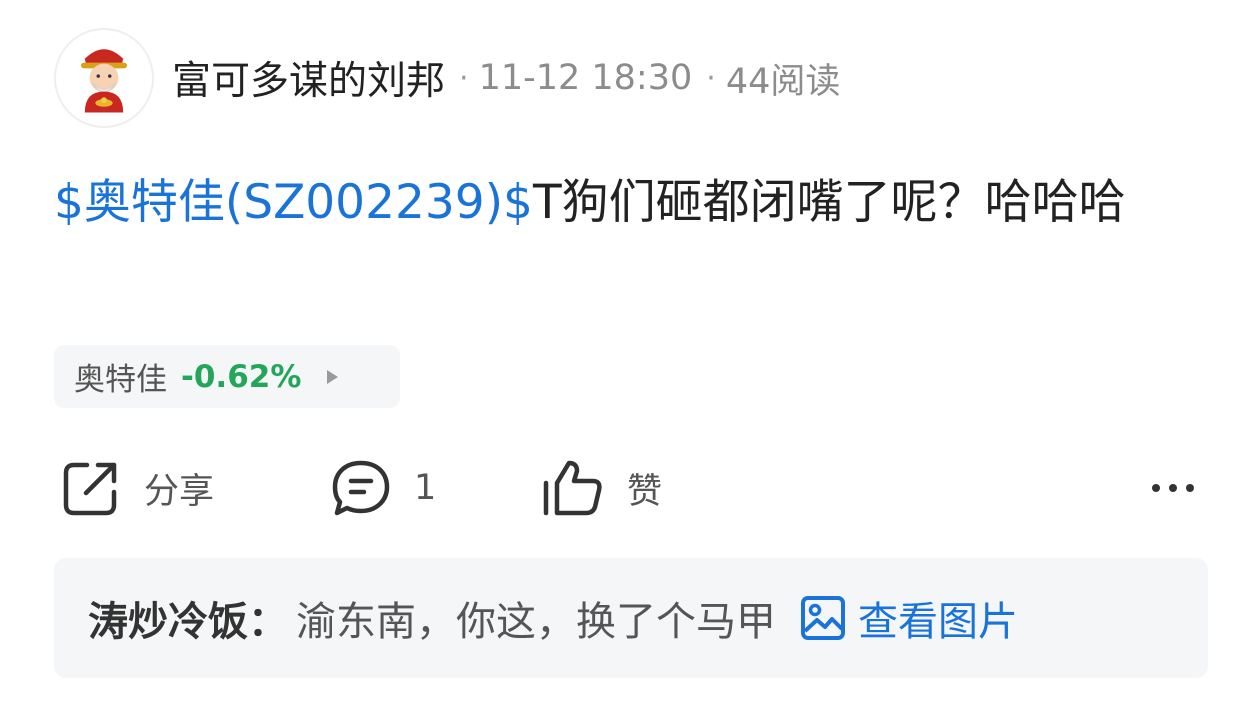 The image size is (1260, 705). I want to click on share-label: 分享, so click(179, 491).